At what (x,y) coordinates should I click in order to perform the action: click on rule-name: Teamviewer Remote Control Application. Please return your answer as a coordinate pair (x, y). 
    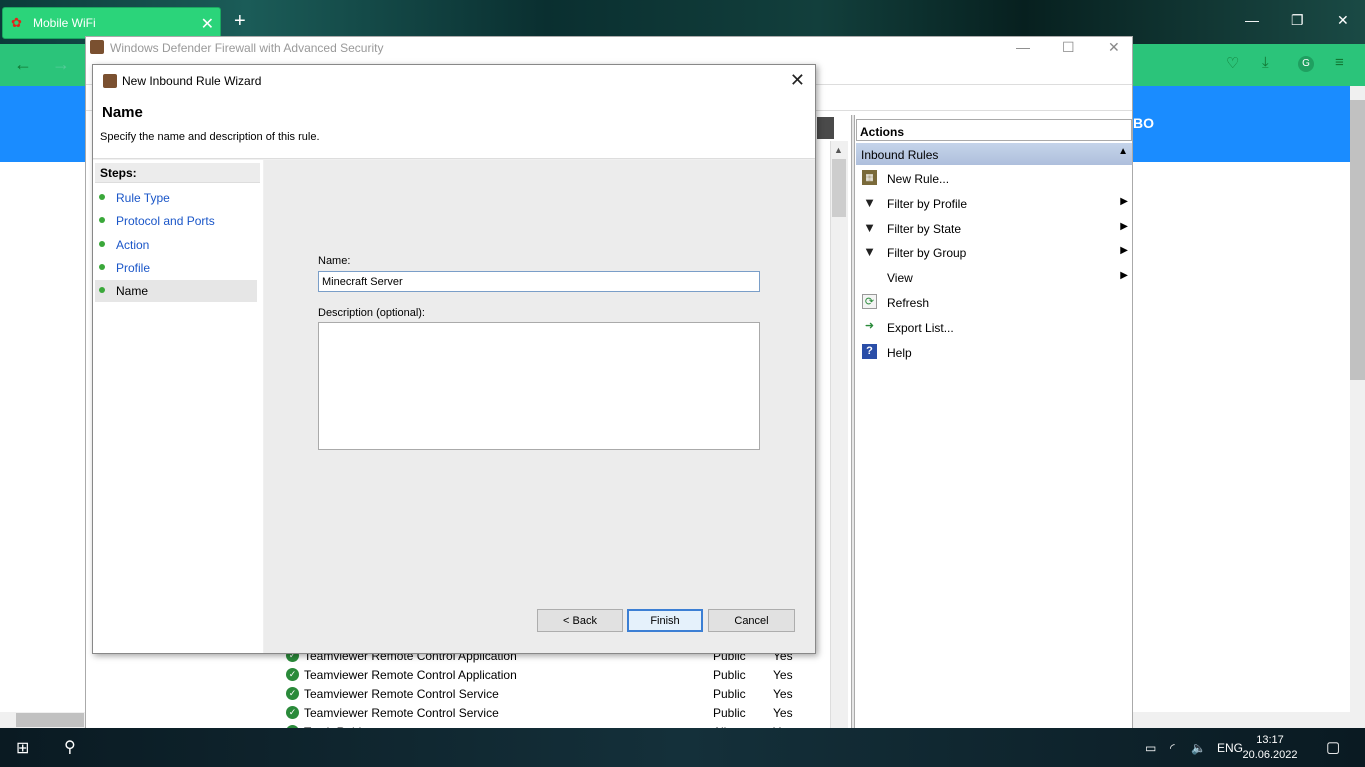
    Looking at the image, I should click on (410, 675).